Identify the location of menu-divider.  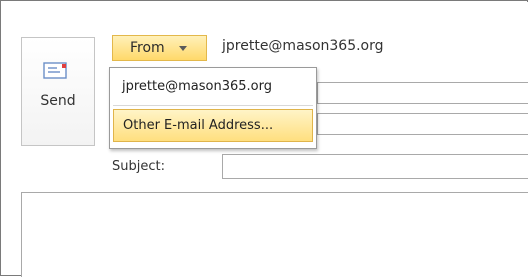
(213, 105).